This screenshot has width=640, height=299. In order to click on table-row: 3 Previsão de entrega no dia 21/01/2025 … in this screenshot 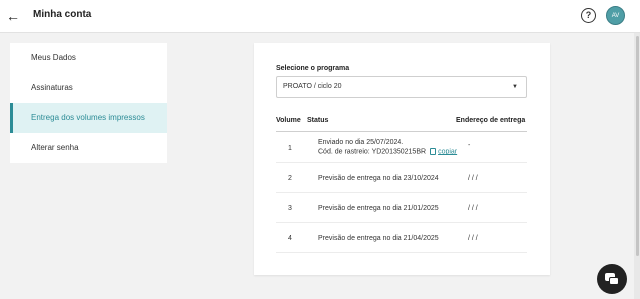, I will do `click(401, 208)`.